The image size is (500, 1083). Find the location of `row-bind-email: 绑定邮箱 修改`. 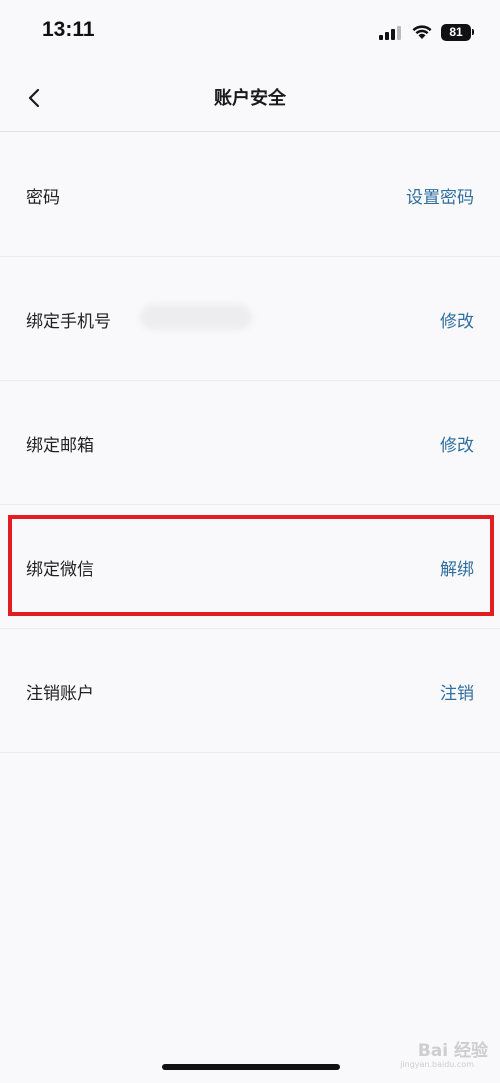

row-bind-email: 绑定邮箱 修改 is located at coordinates (250, 443).